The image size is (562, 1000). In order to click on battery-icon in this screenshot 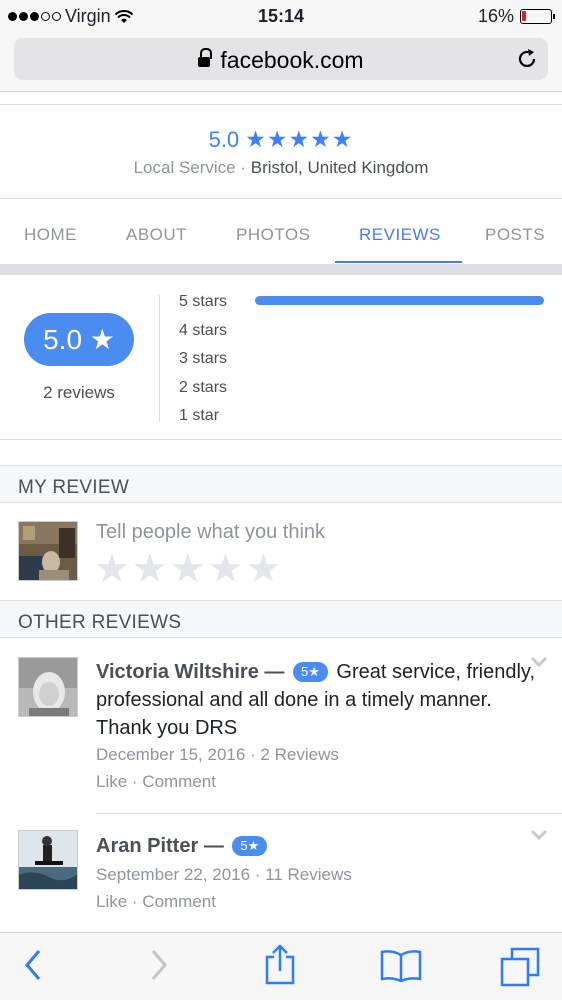, I will do `click(537, 16)`.